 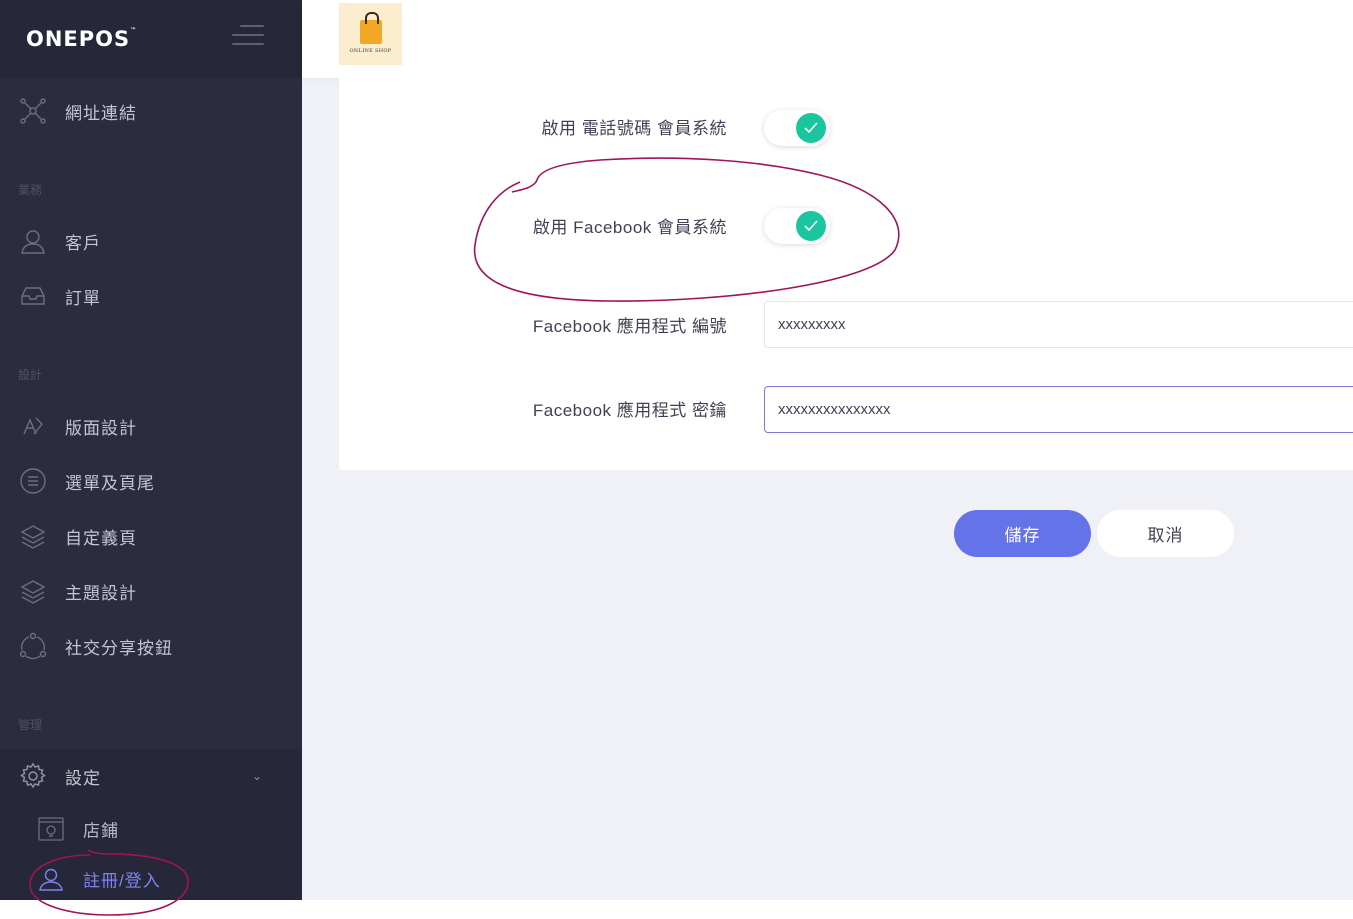 I want to click on shop-logo: ONLINE SHOP, so click(x=370, y=34).